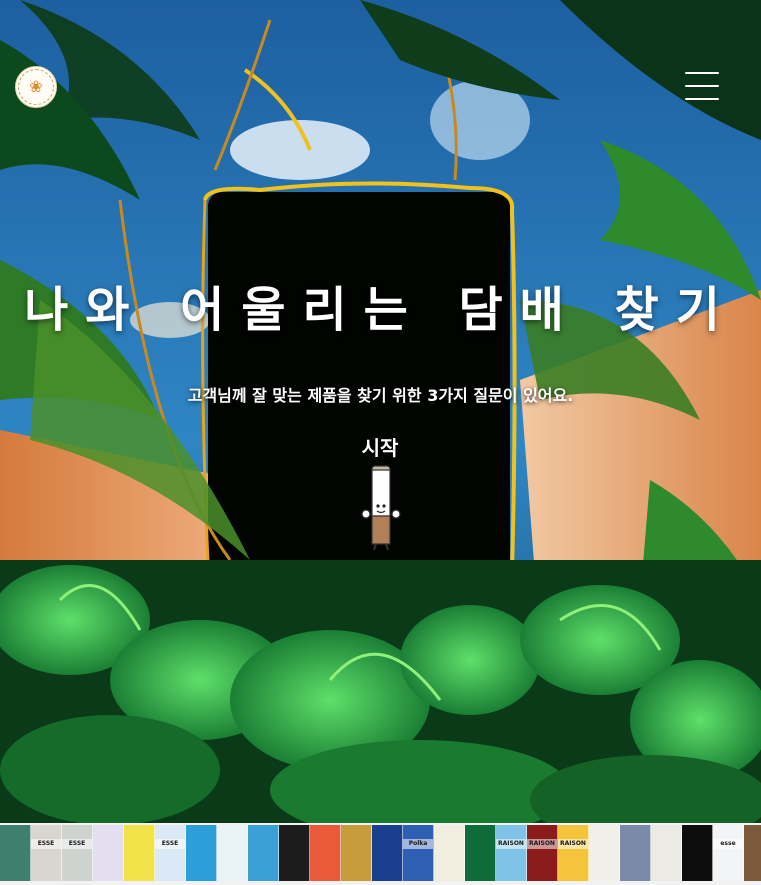 This screenshot has height=885, width=761. Describe the element at coordinates (380, 310) in the screenshot. I see `hero-title: 나와 어울리는 담배 찾기` at that location.